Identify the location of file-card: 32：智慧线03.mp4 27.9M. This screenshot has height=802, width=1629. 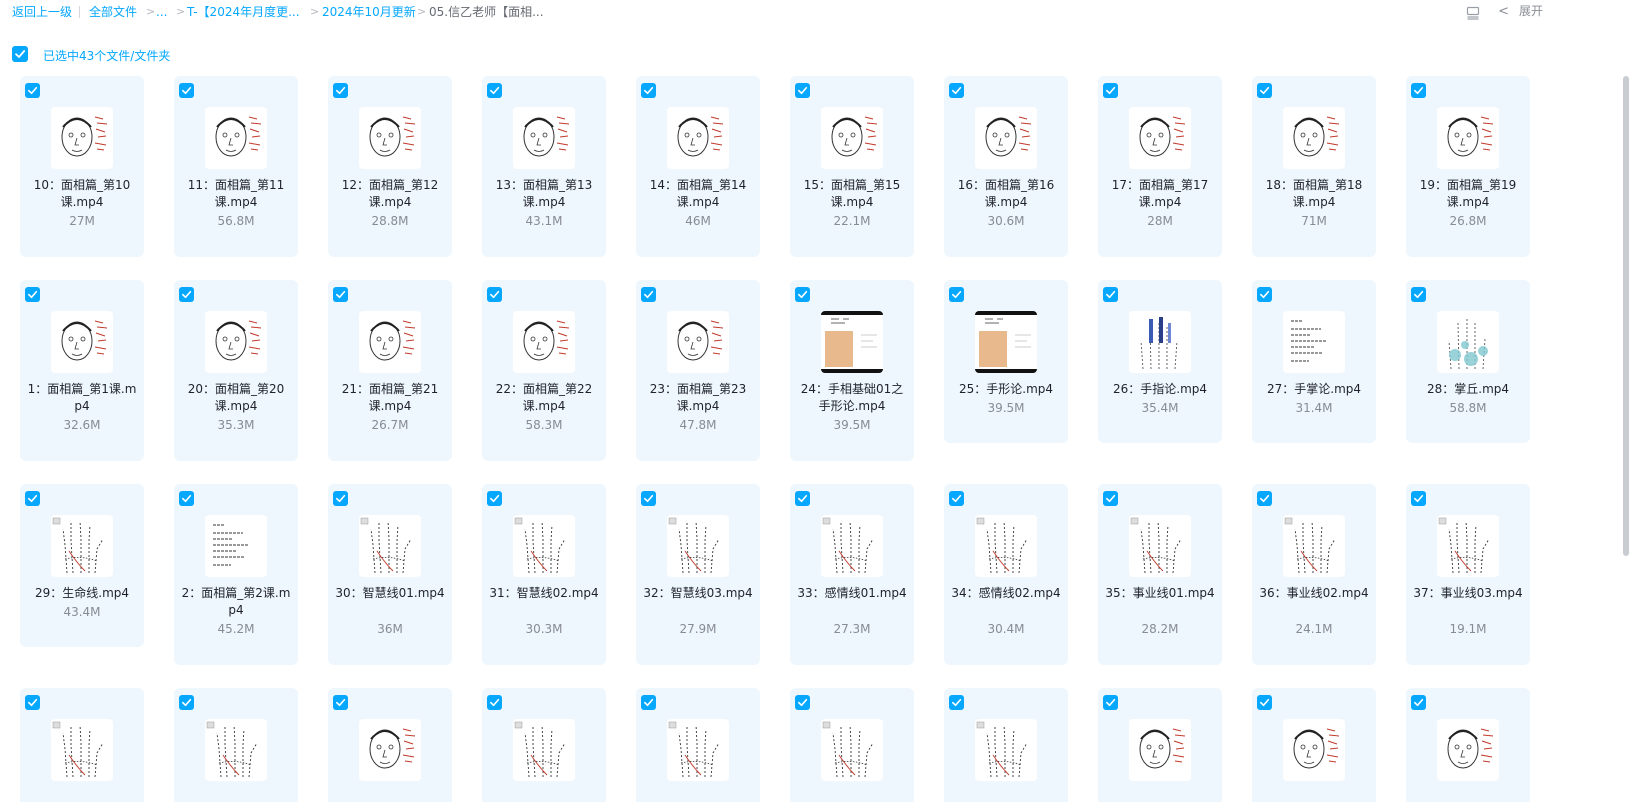
(698, 574).